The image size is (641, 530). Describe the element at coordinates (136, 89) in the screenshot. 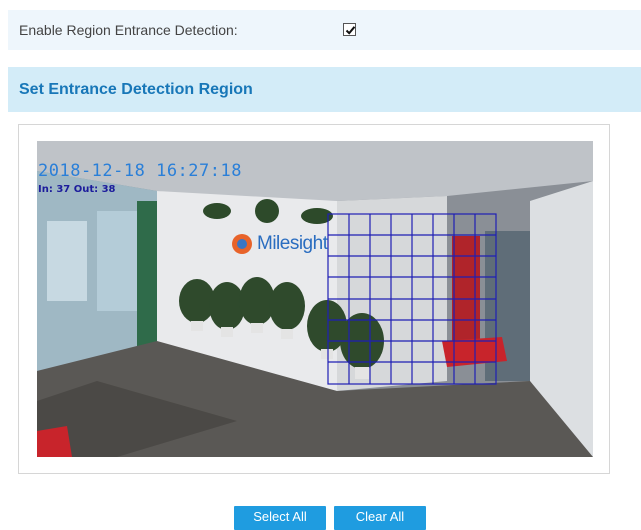

I see `section-title: Set Entrance Detection Region` at that location.